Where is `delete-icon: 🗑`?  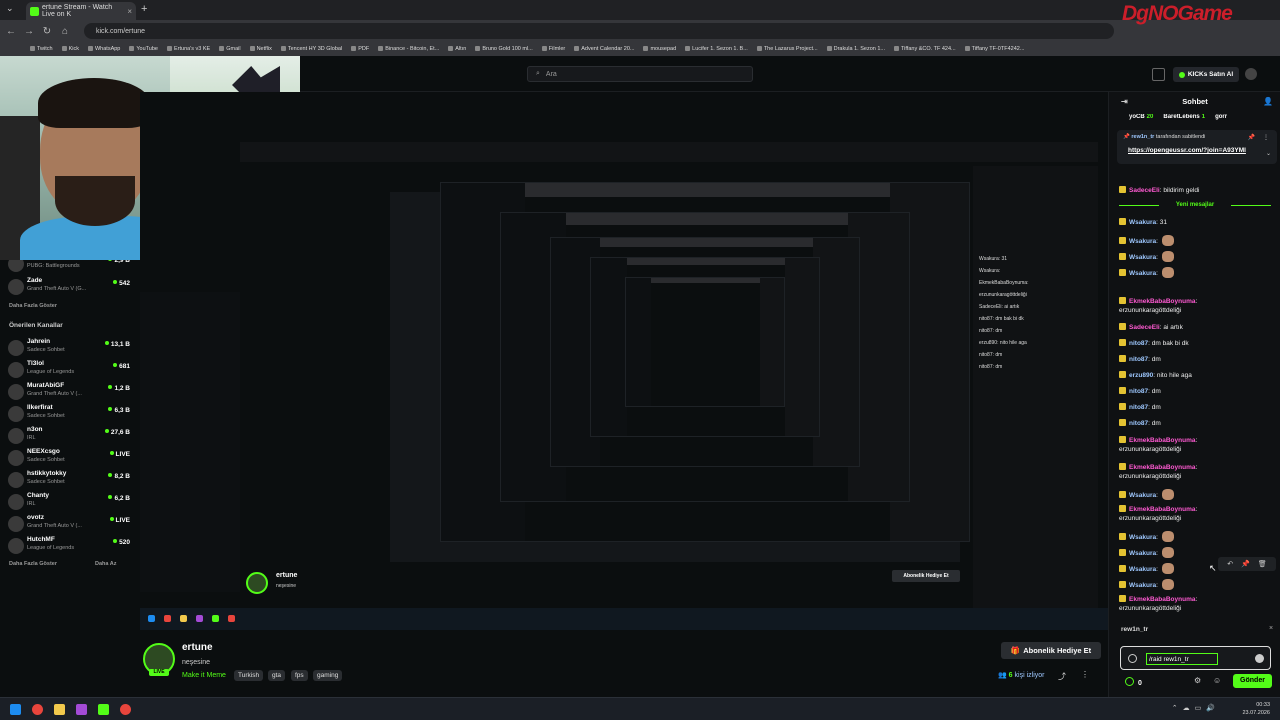 delete-icon: 🗑 is located at coordinates (1262, 564).